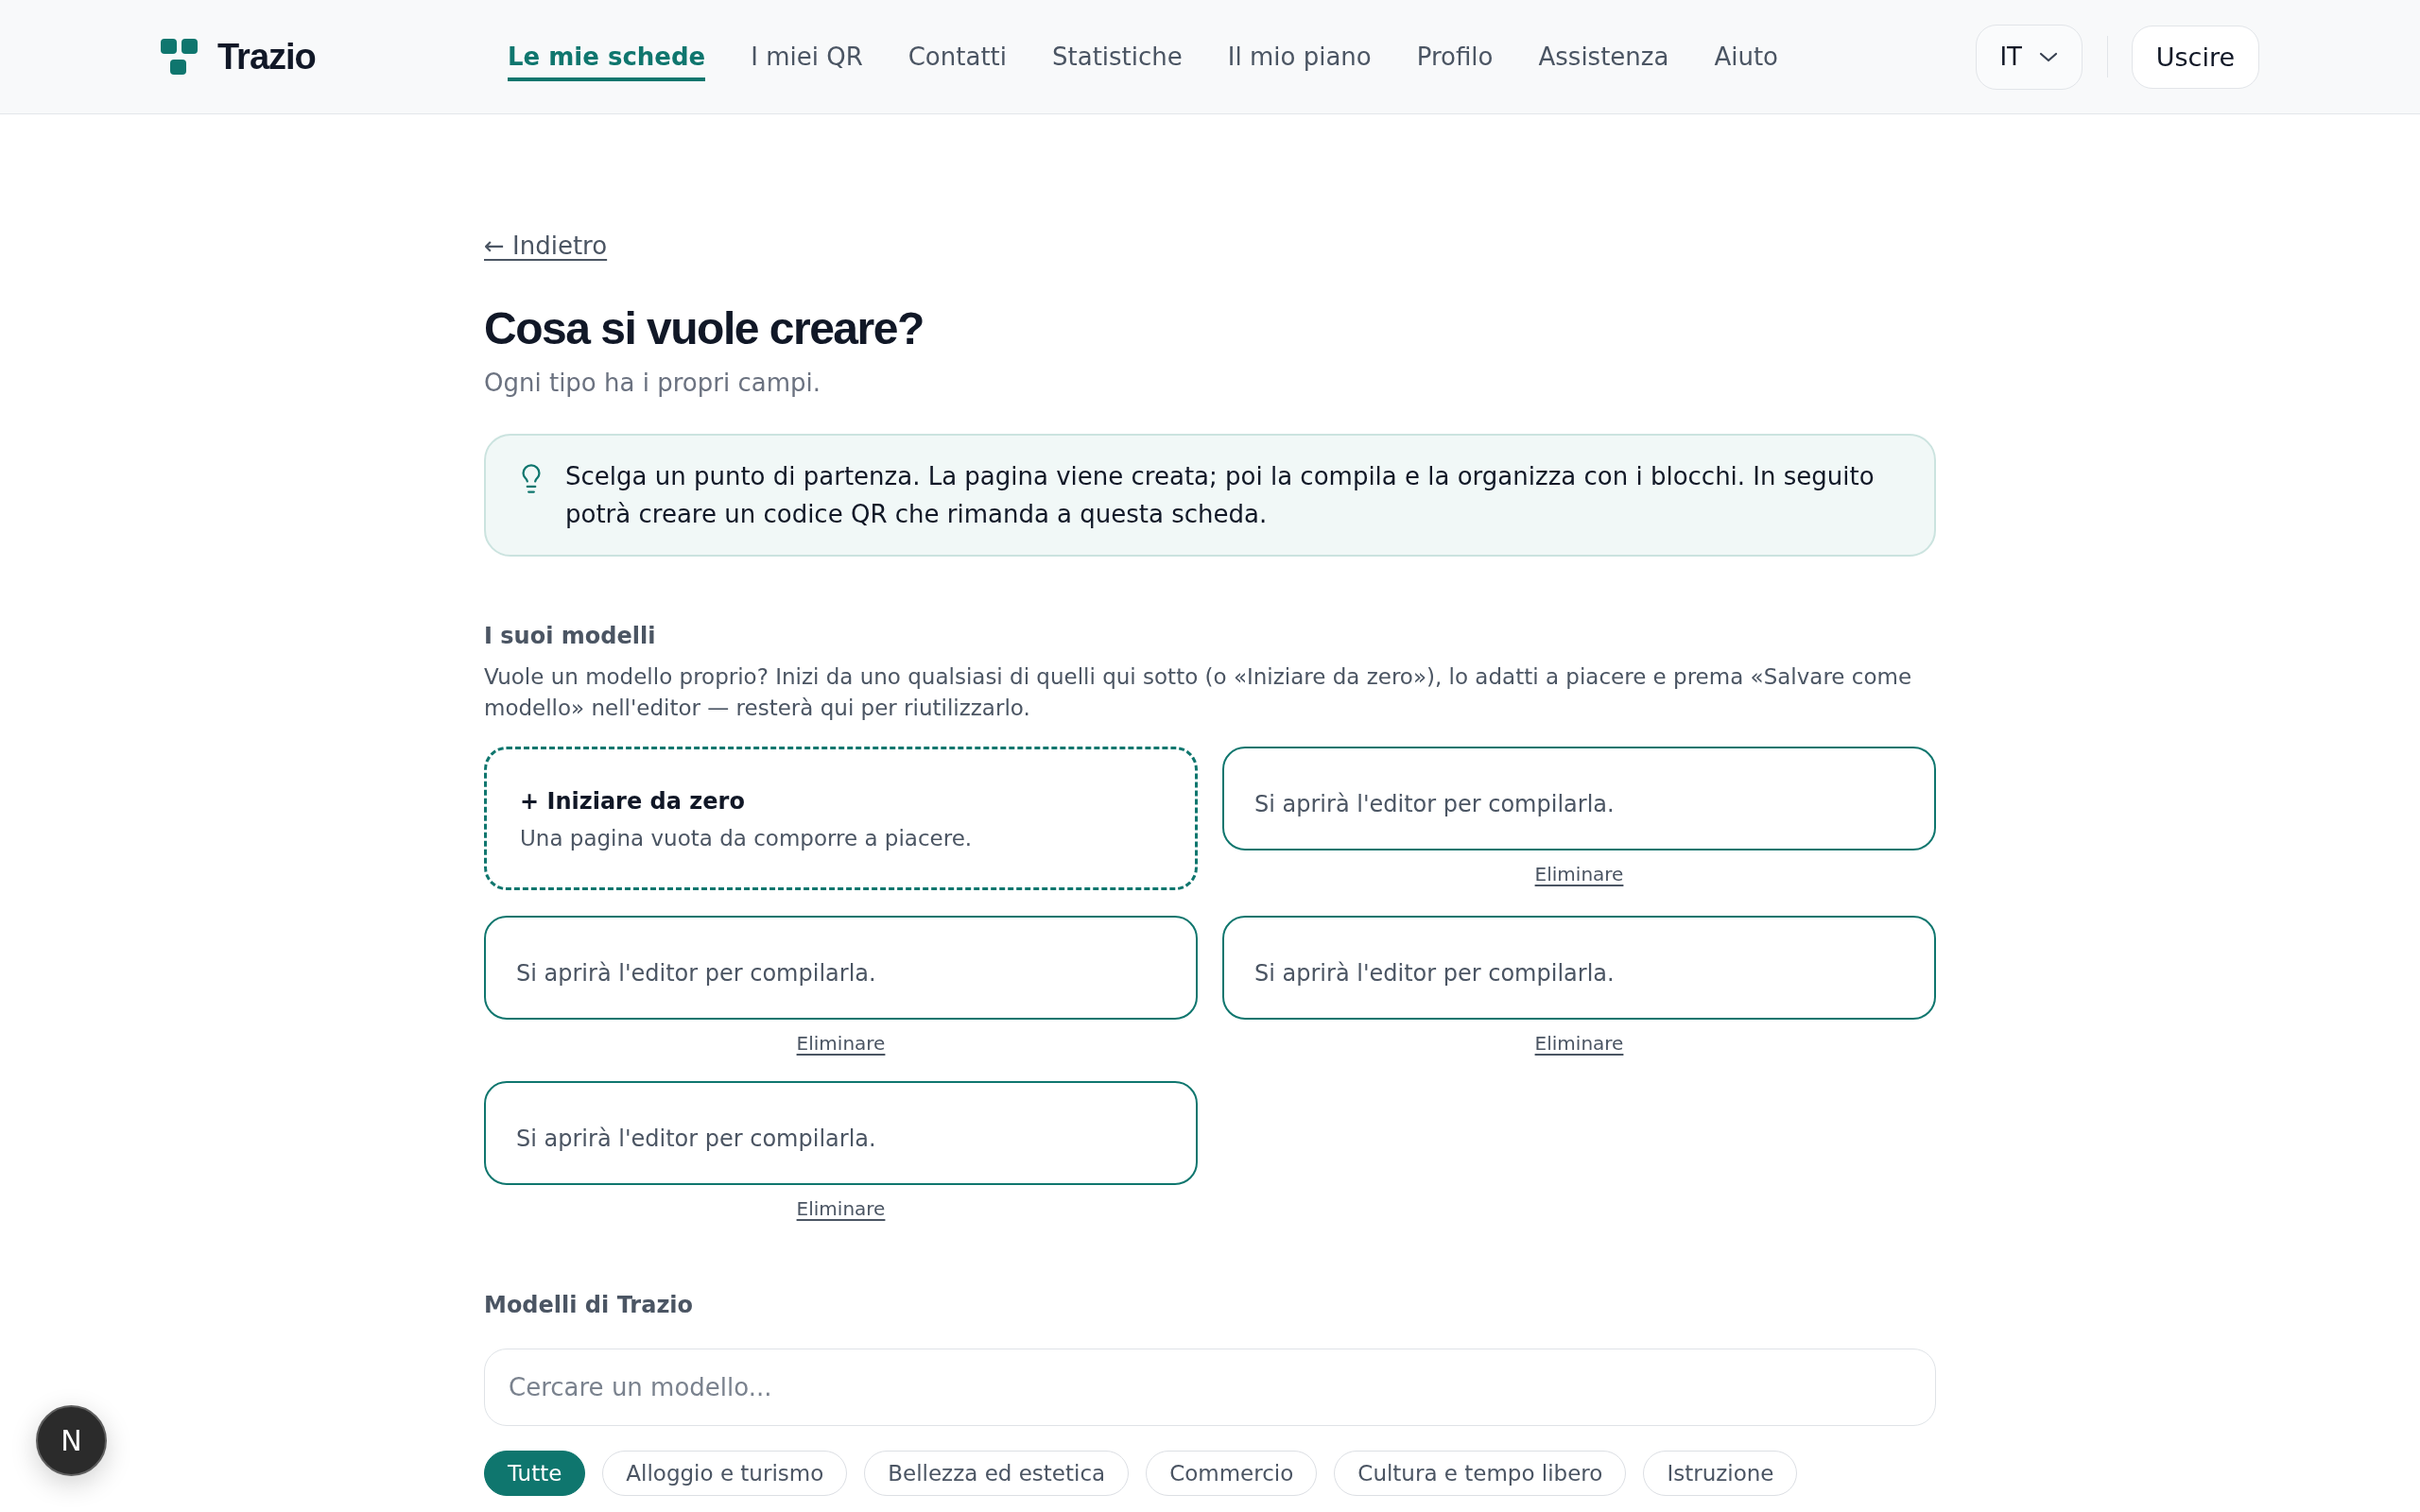 The image size is (2420, 1512). I want to click on nav-link: Profilo, so click(1455, 56).